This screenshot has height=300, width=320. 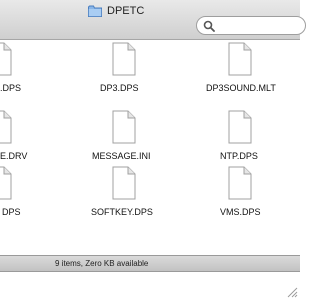 What do you see at coordinates (240, 212) in the screenshot?
I see `file-name: VMS.DPS` at bounding box center [240, 212].